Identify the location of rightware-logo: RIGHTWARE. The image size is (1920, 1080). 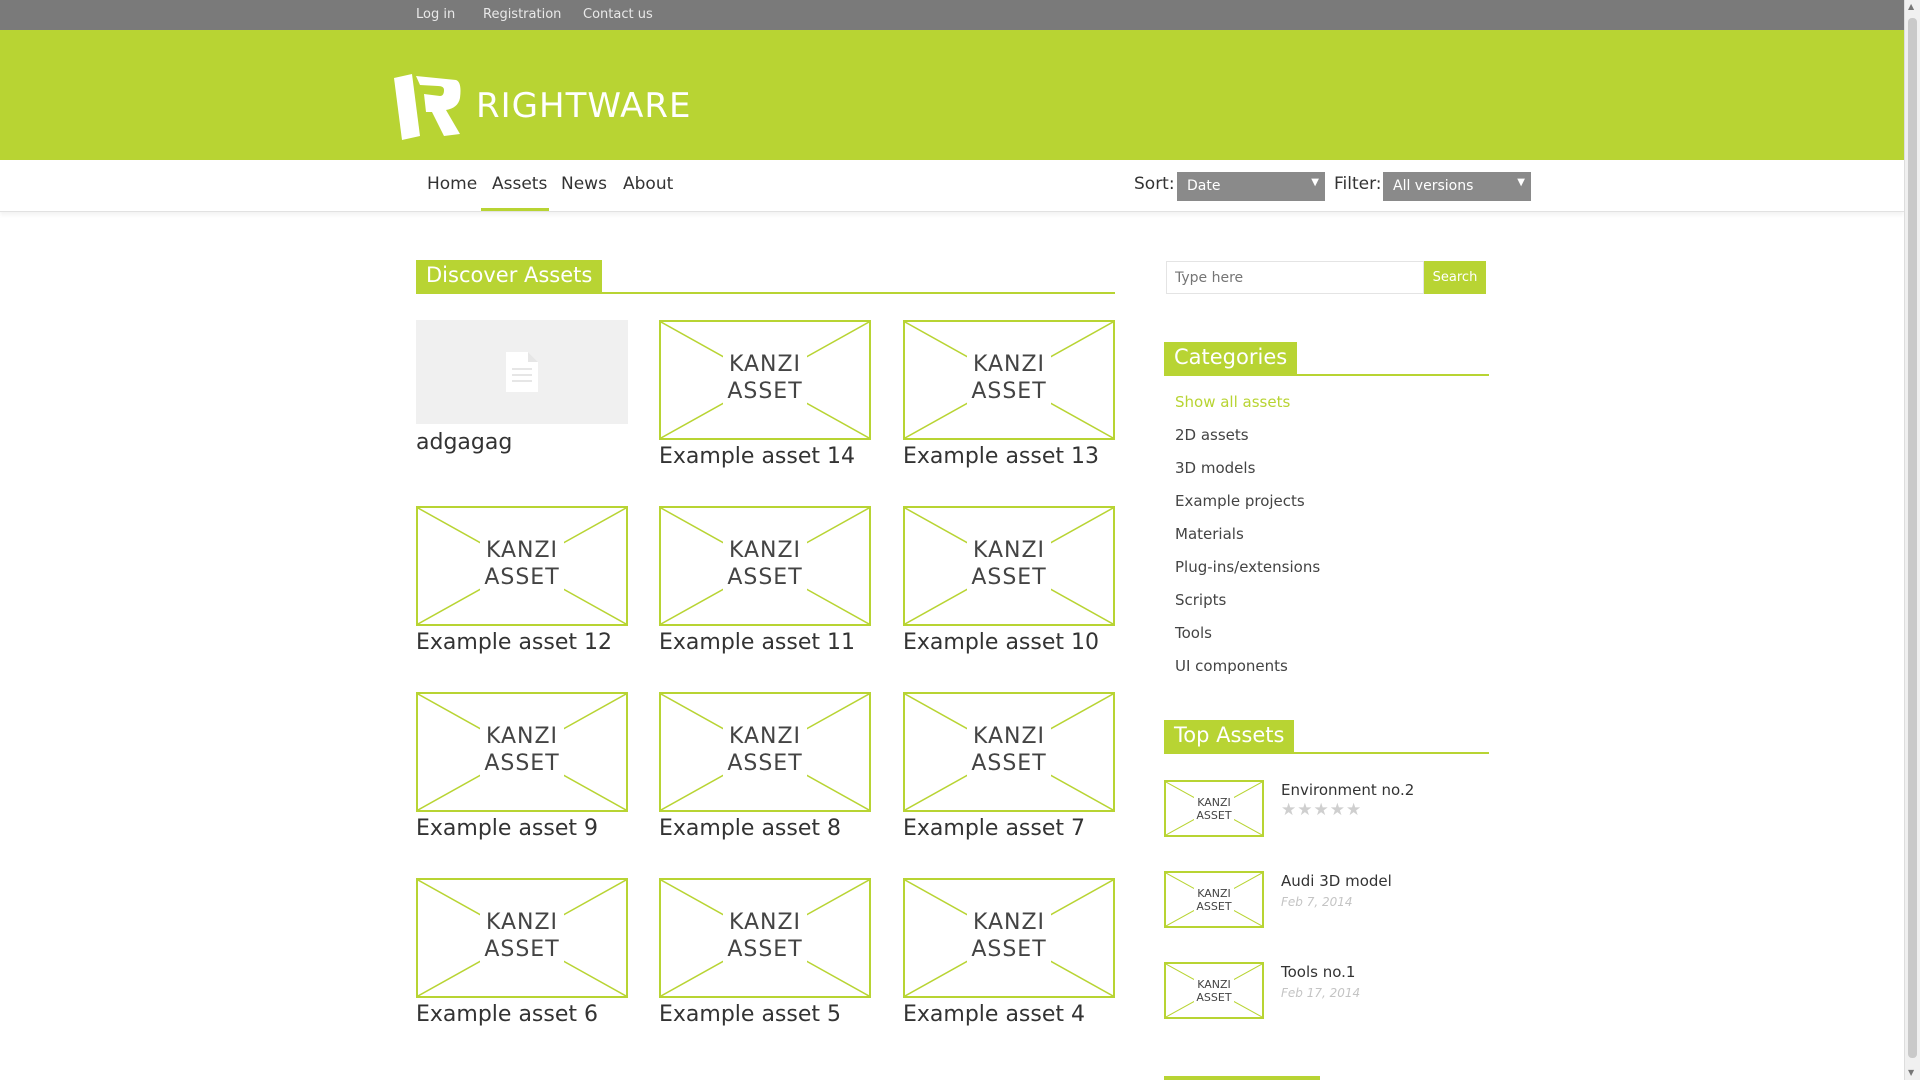
(542, 107).